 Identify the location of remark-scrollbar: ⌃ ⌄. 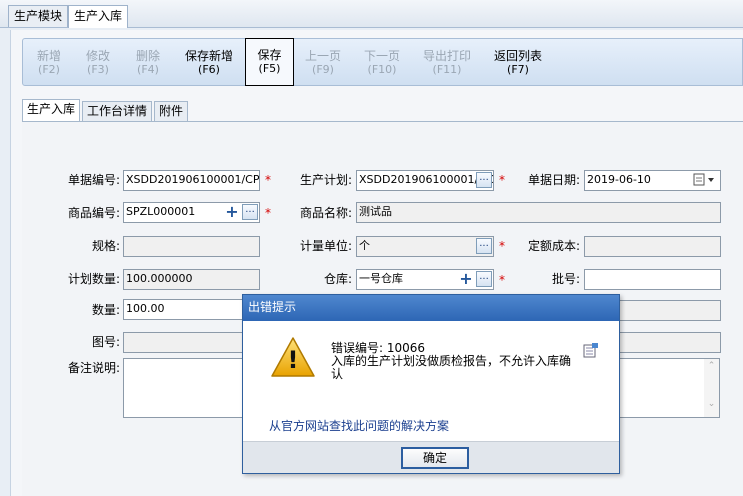
(711, 388).